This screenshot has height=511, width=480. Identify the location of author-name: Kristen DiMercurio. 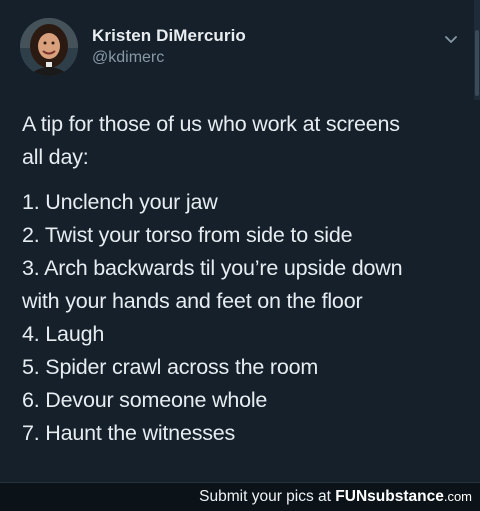
(169, 36).